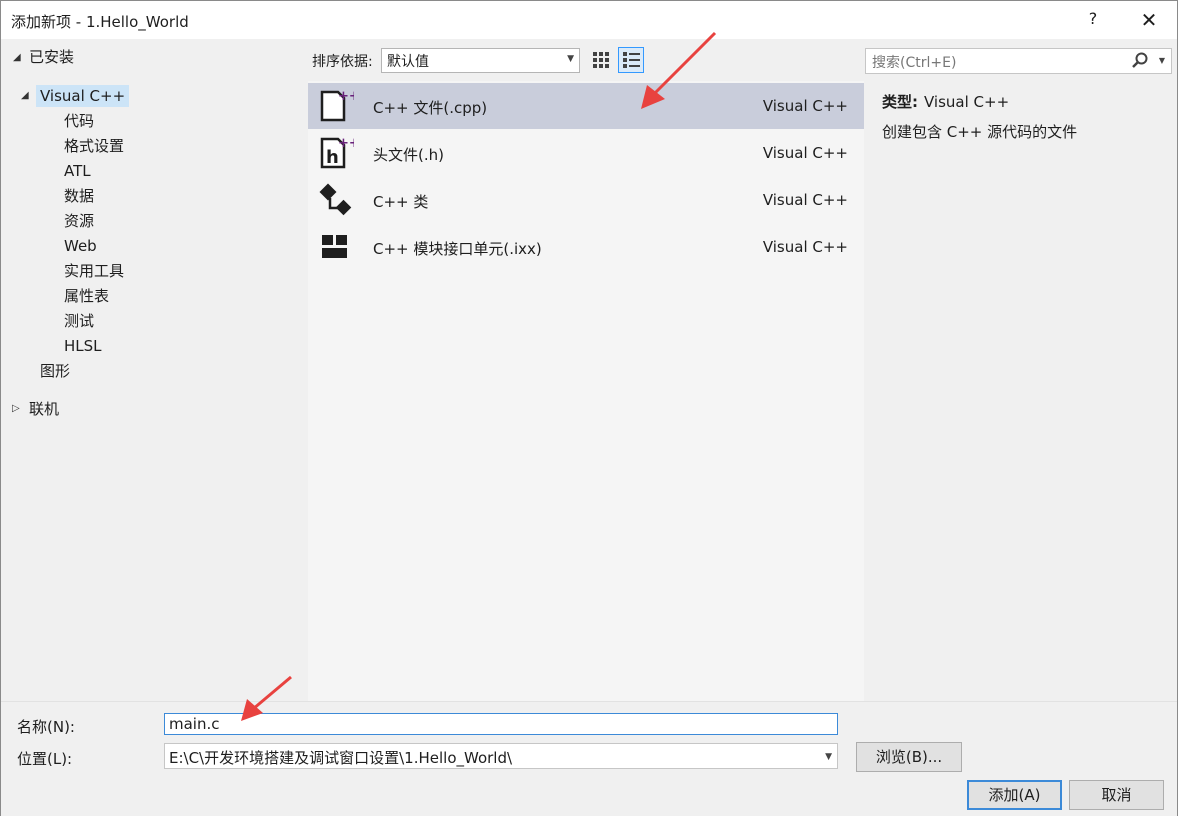 The image size is (1178, 816). Describe the element at coordinates (586, 153) in the screenshot. I see `list-item-header-file: h ++ 头文件(.h) Visual C++` at that location.